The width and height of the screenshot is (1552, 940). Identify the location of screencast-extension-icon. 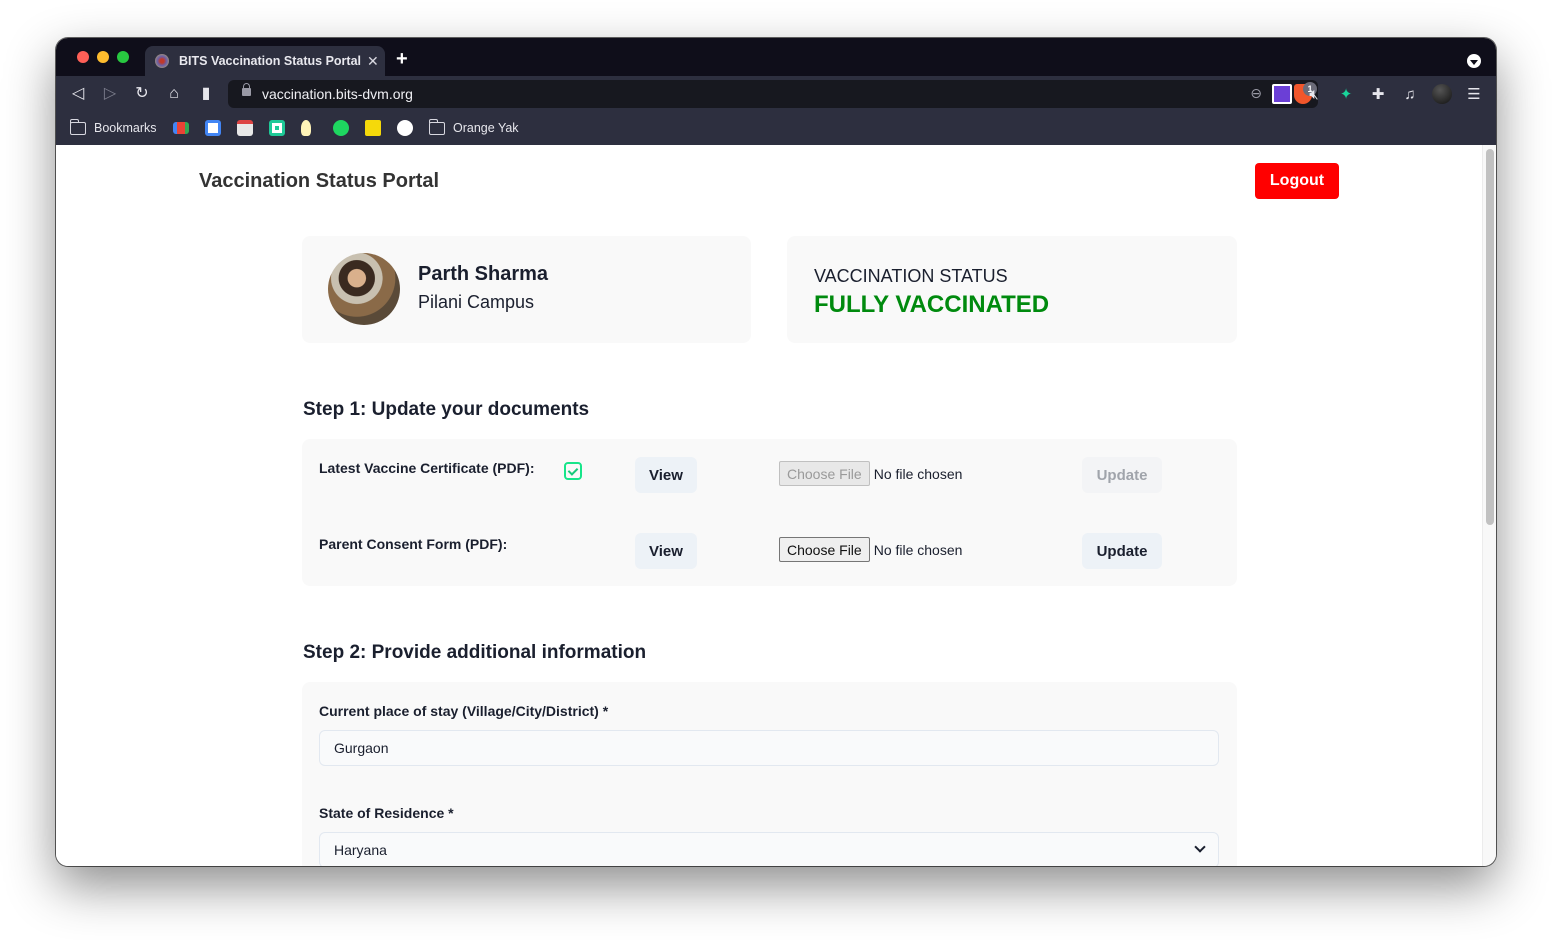
(1282, 94).